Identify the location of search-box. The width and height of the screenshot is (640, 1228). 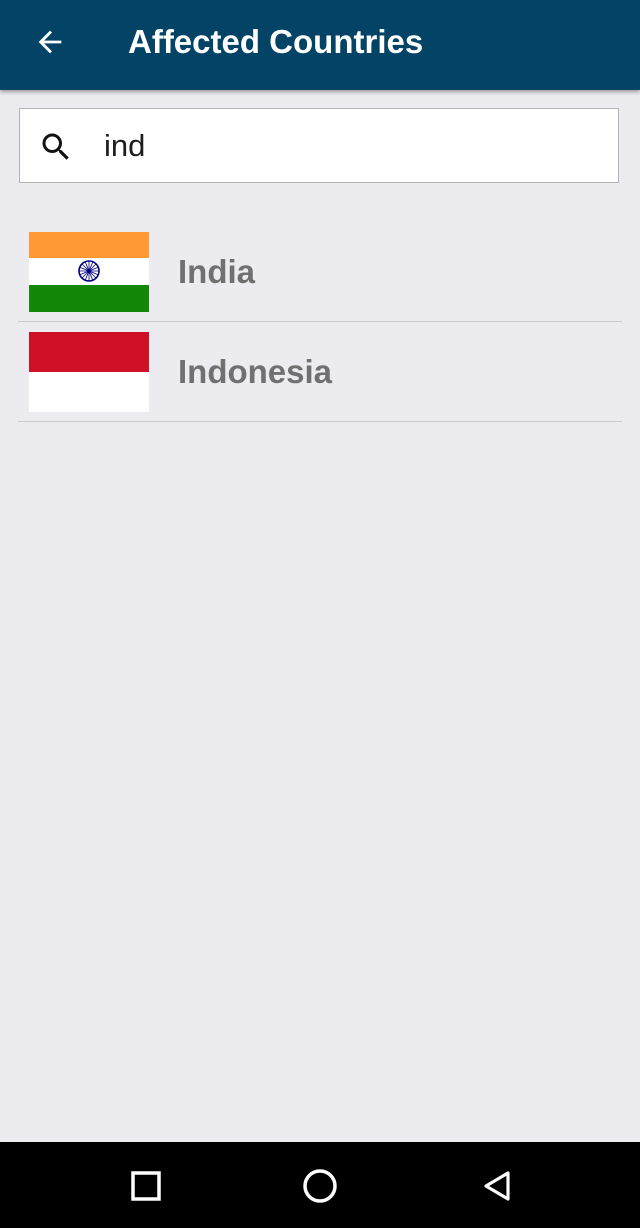
(319, 145).